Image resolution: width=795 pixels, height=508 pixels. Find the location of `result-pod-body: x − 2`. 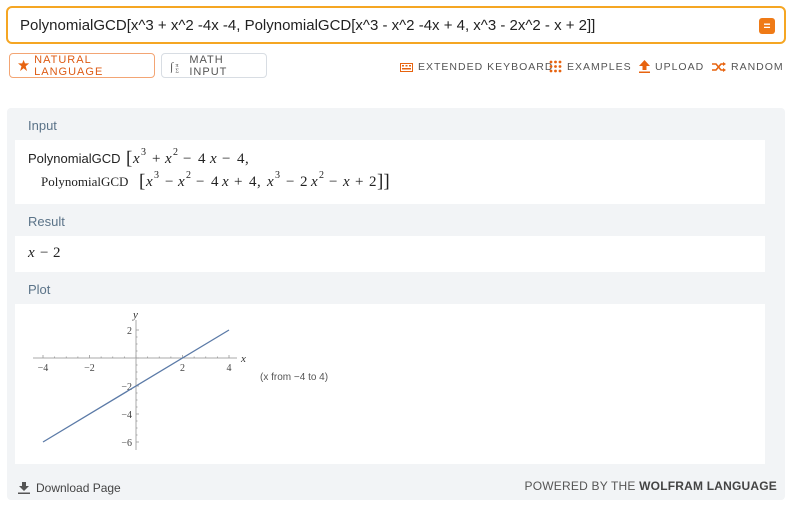

result-pod-body: x − 2 is located at coordinates (390, 254).